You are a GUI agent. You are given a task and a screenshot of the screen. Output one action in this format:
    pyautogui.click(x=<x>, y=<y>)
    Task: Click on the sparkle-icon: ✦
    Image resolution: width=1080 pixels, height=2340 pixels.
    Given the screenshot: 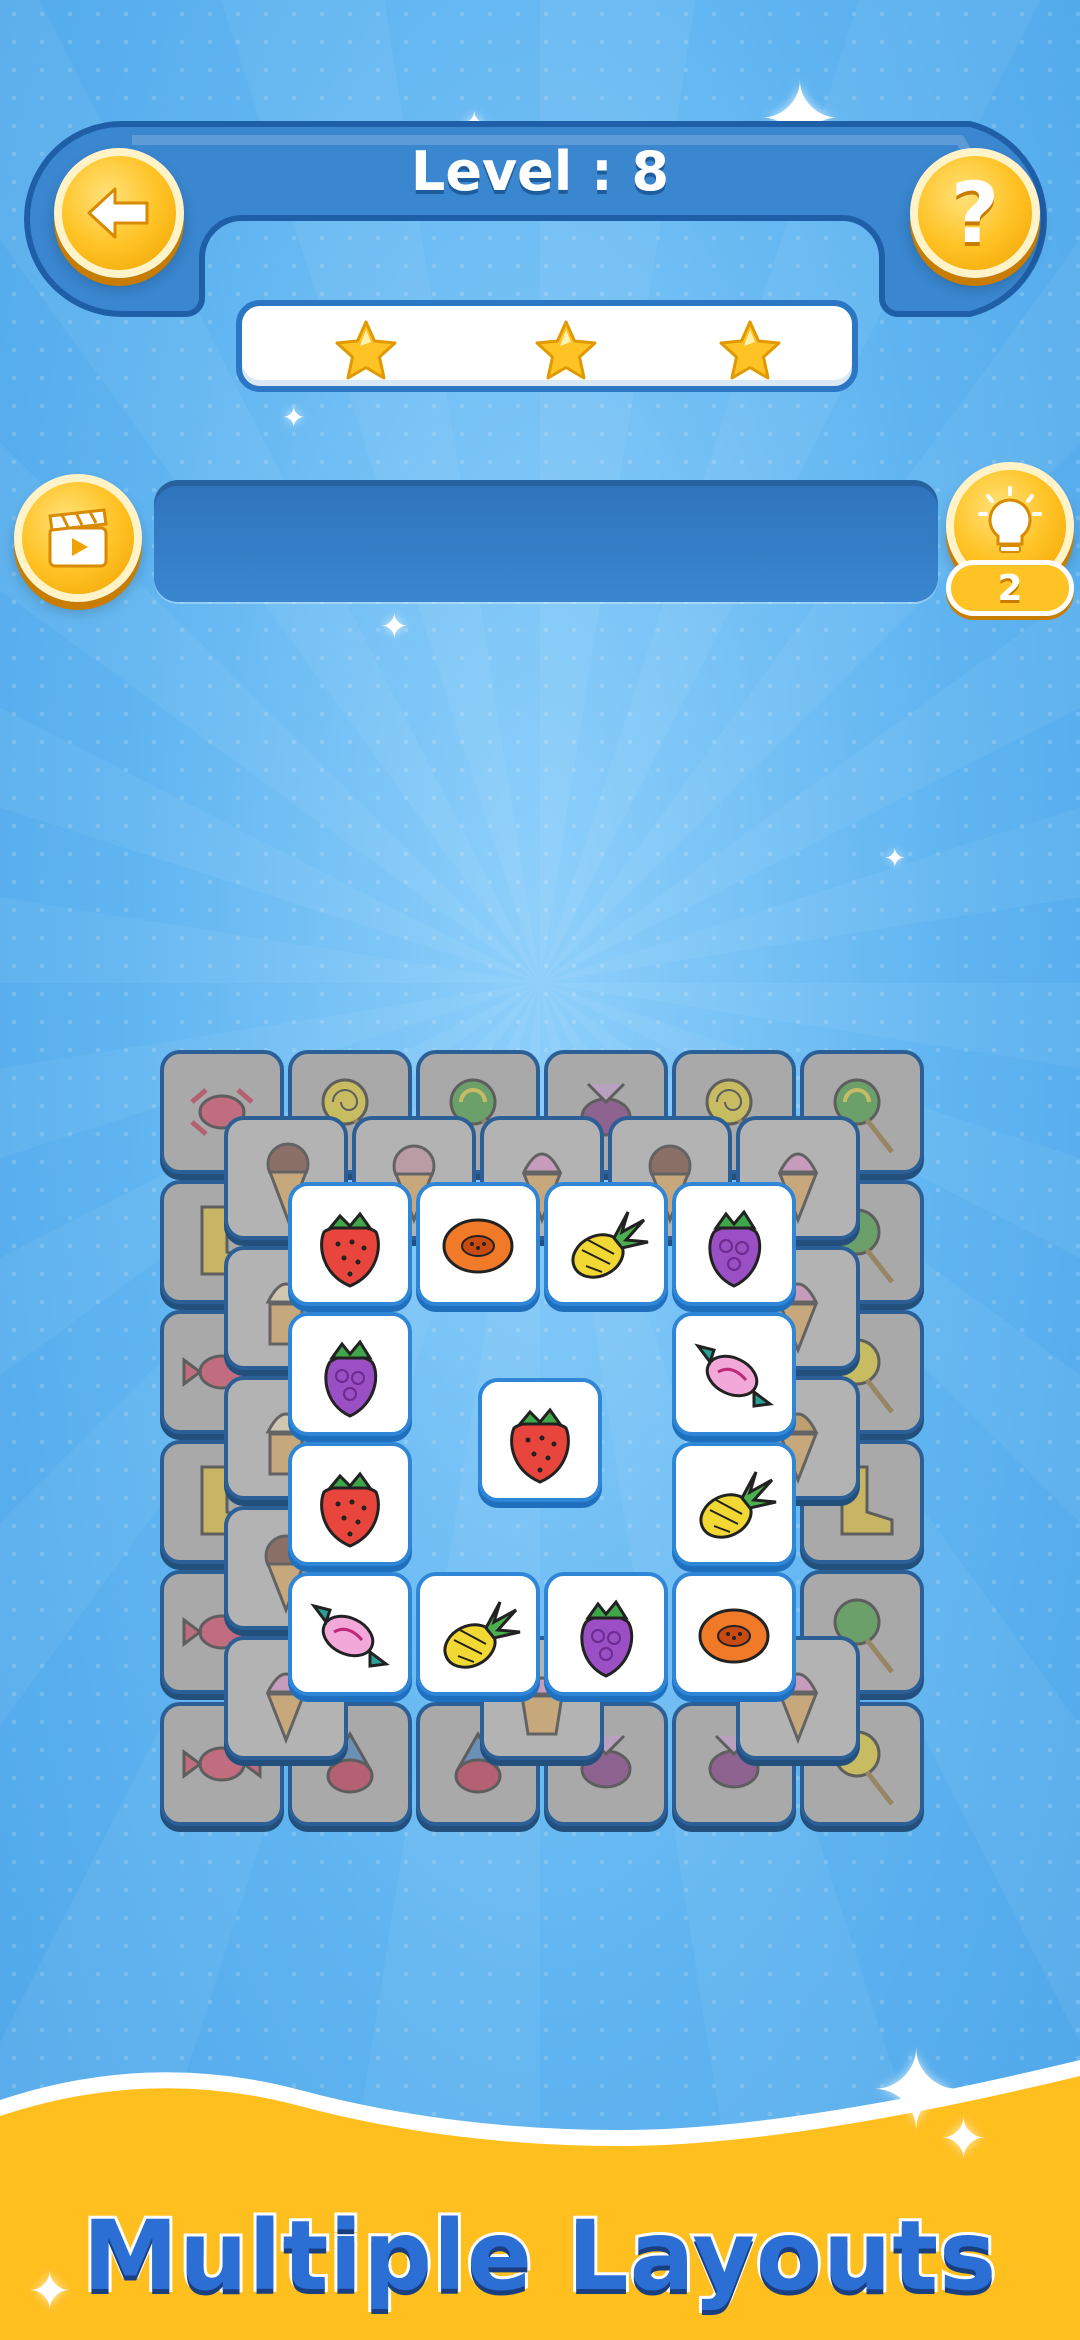 What is the action you would take?
    pyautogui.click(x=963, y=2139)
    